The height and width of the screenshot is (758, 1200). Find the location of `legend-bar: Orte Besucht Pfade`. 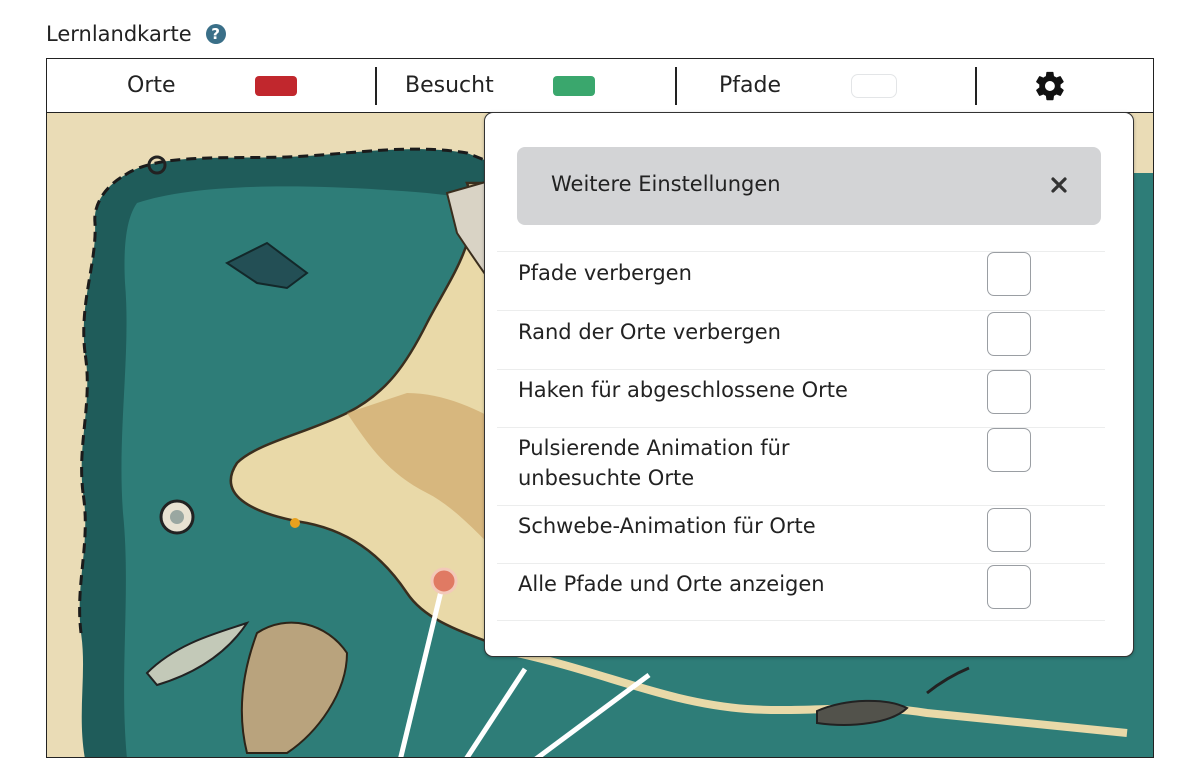

legend-bar: Orte Besucht Pfade is located at coordinates (600, 86).